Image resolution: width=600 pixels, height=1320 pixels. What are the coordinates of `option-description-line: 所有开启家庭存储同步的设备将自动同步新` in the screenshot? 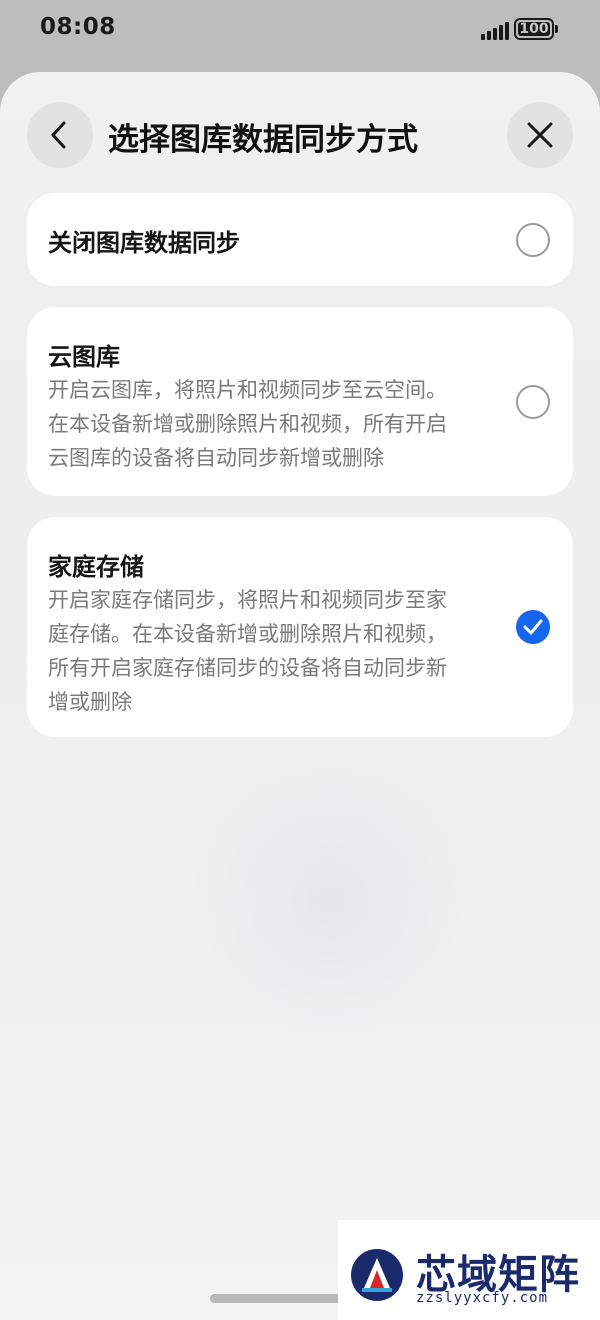 It's located at (247, 668).